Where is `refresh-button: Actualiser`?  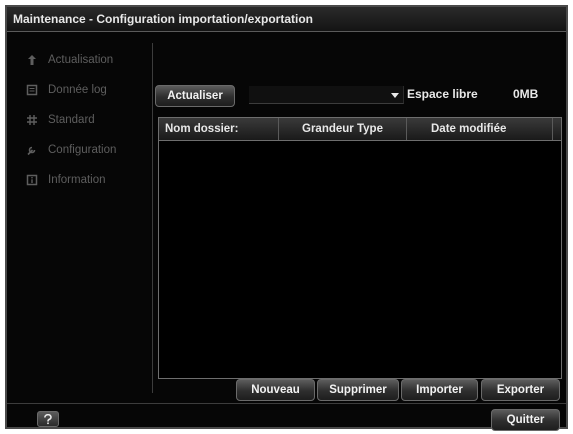 refresh-button: Actualiser is located at coordinates (195, 96).